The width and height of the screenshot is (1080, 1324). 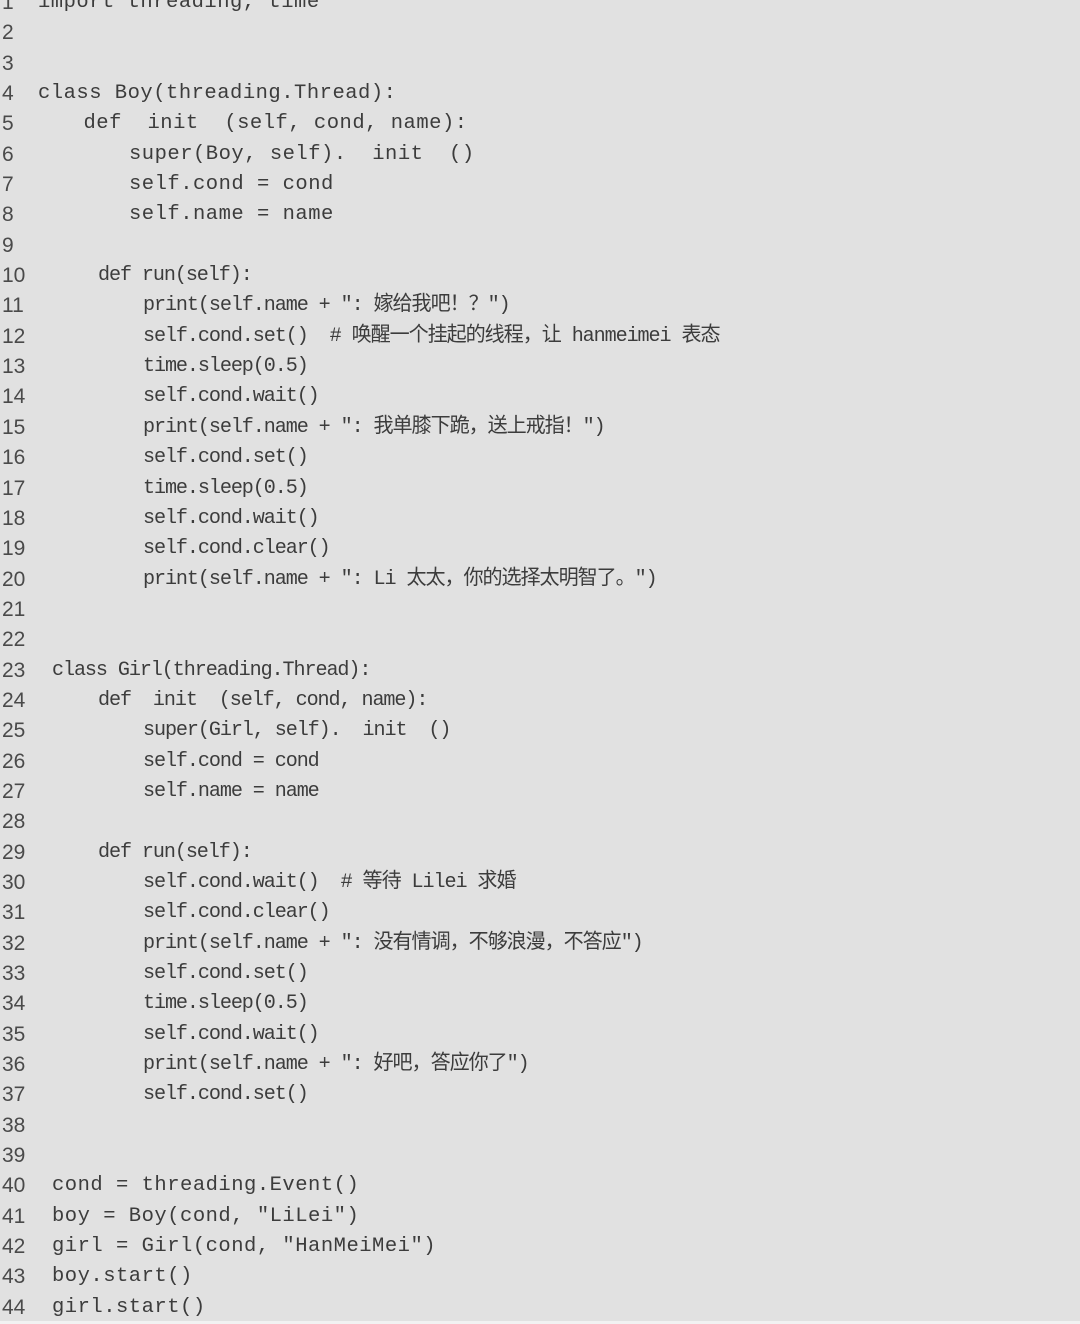 What do you see at coordinates (206, 1186) in the screenshot?
I see `code-text: cond = threading.Event()` at bounding box center [206, 1186].